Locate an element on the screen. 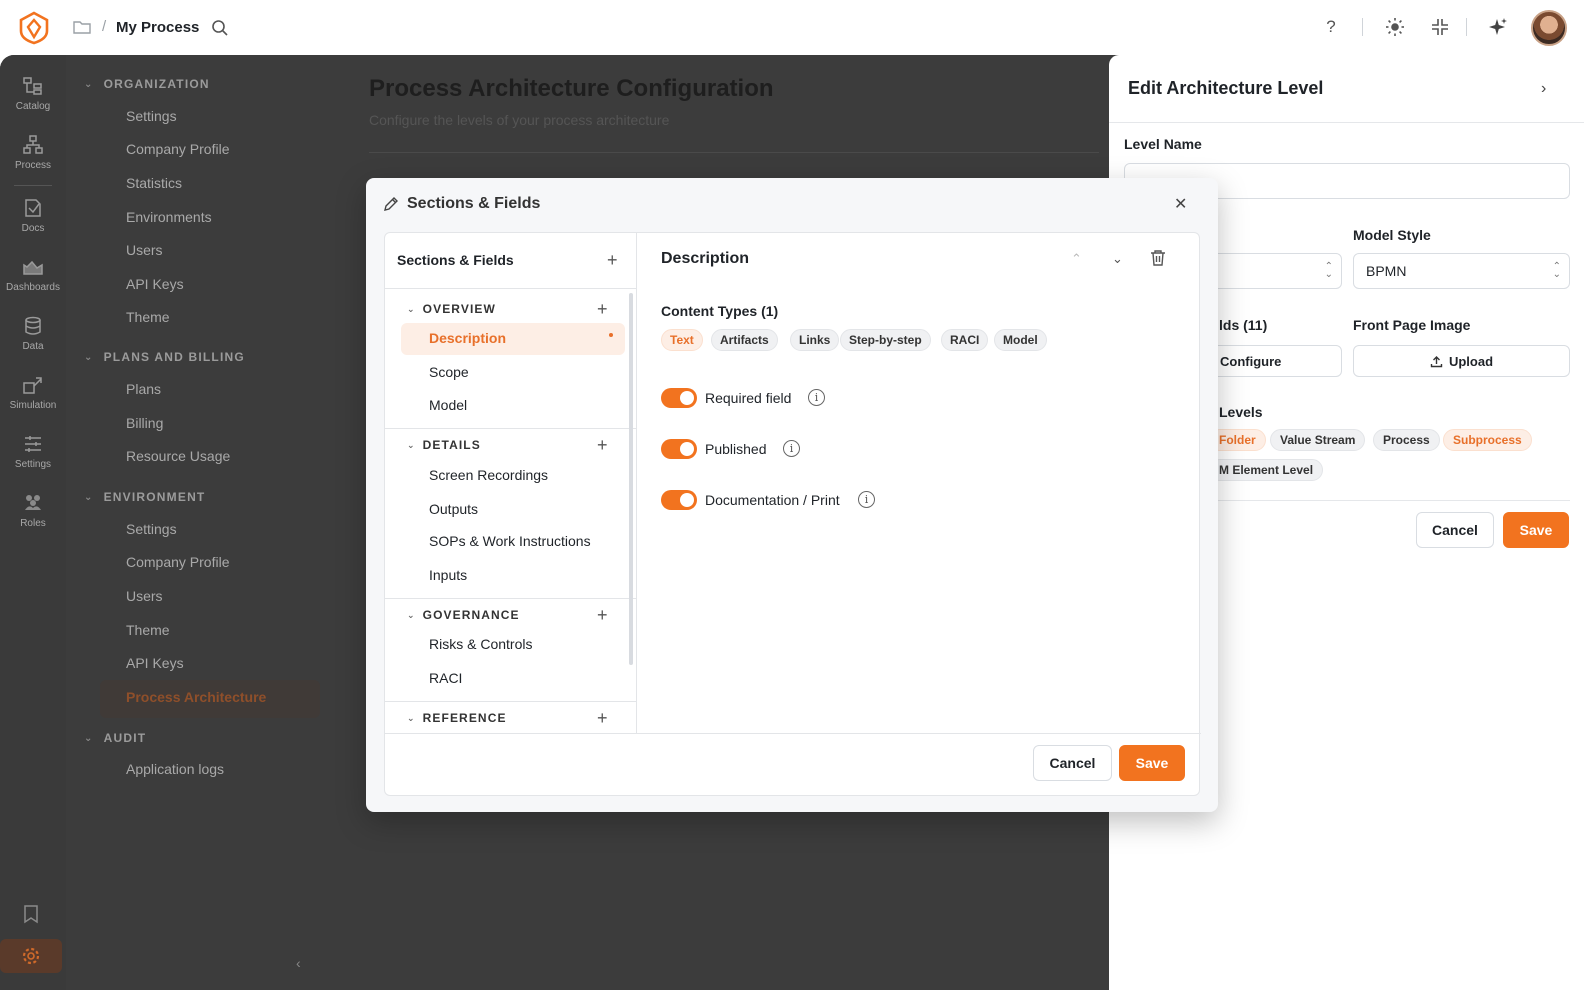  model-style-select: BPMN ⌃ ⌄ is located at coordinates (1461, 271).